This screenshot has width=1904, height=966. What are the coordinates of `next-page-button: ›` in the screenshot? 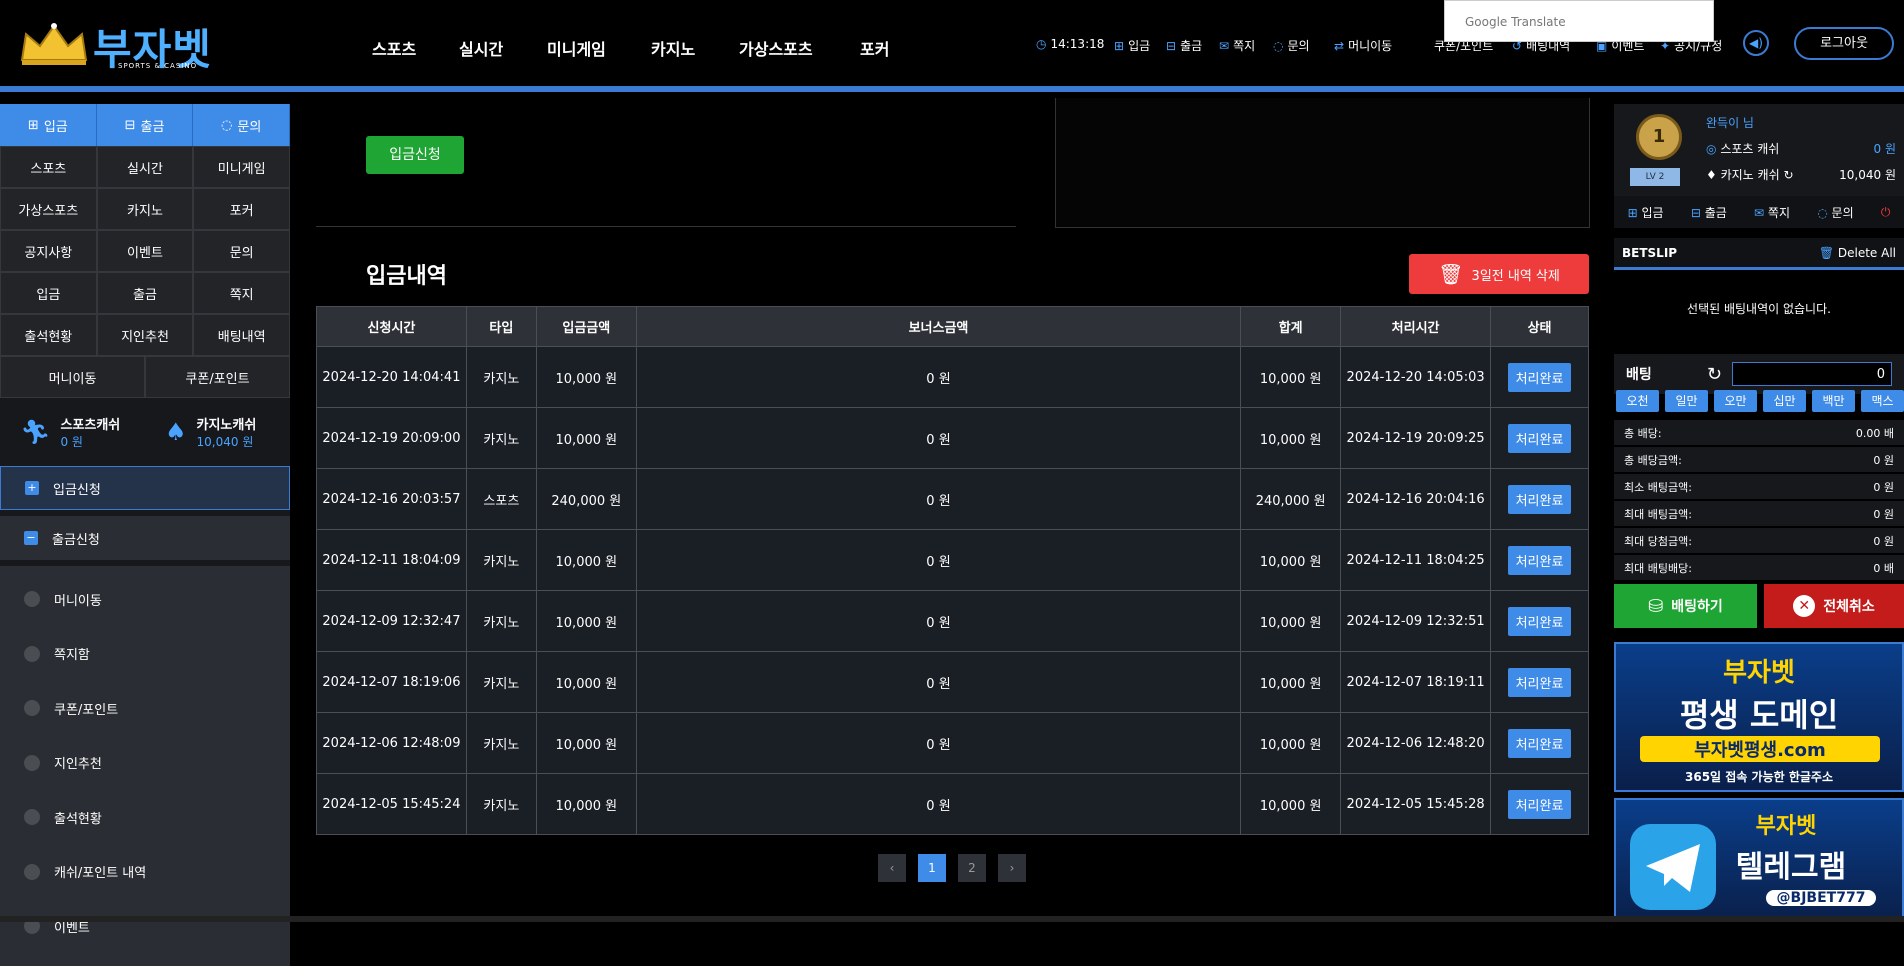 It's located at (1012, 868).